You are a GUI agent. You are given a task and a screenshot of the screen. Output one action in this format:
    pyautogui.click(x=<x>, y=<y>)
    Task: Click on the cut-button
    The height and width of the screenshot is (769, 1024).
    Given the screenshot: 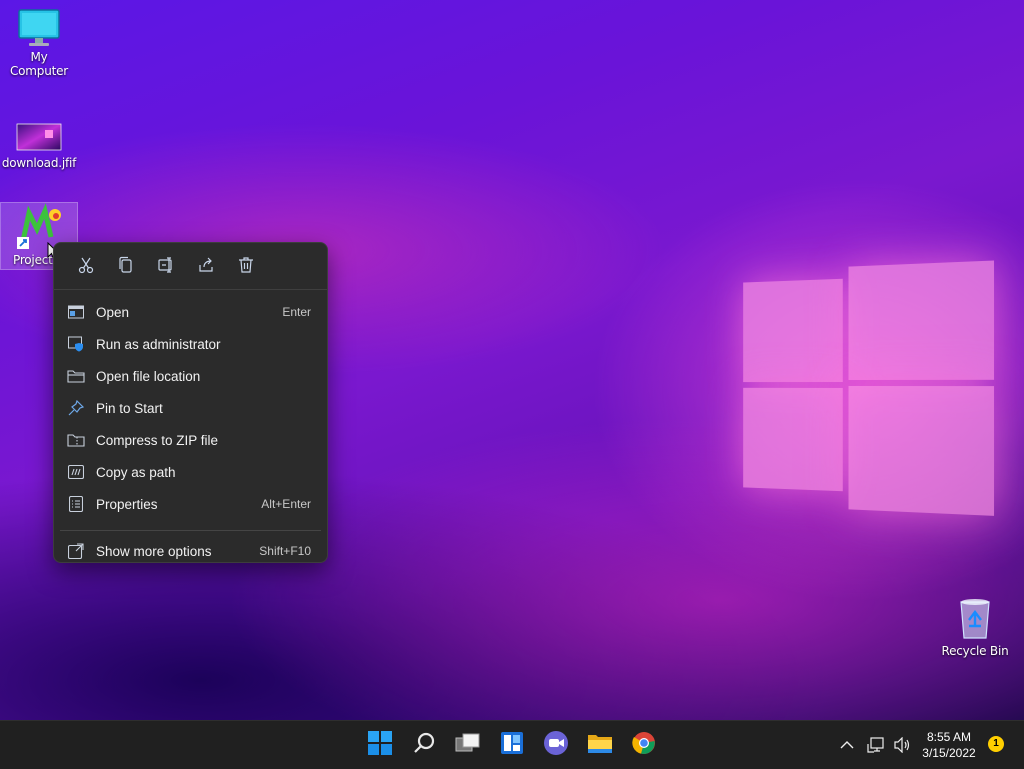 What is the action you would take?
    pyautogui.click(x=86, y=266)
    